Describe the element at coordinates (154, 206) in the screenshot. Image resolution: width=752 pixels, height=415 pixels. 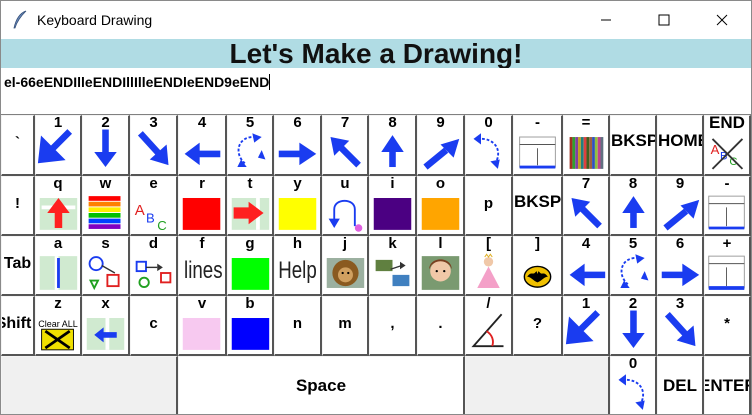
I see `key-e: e ABC` at that location.